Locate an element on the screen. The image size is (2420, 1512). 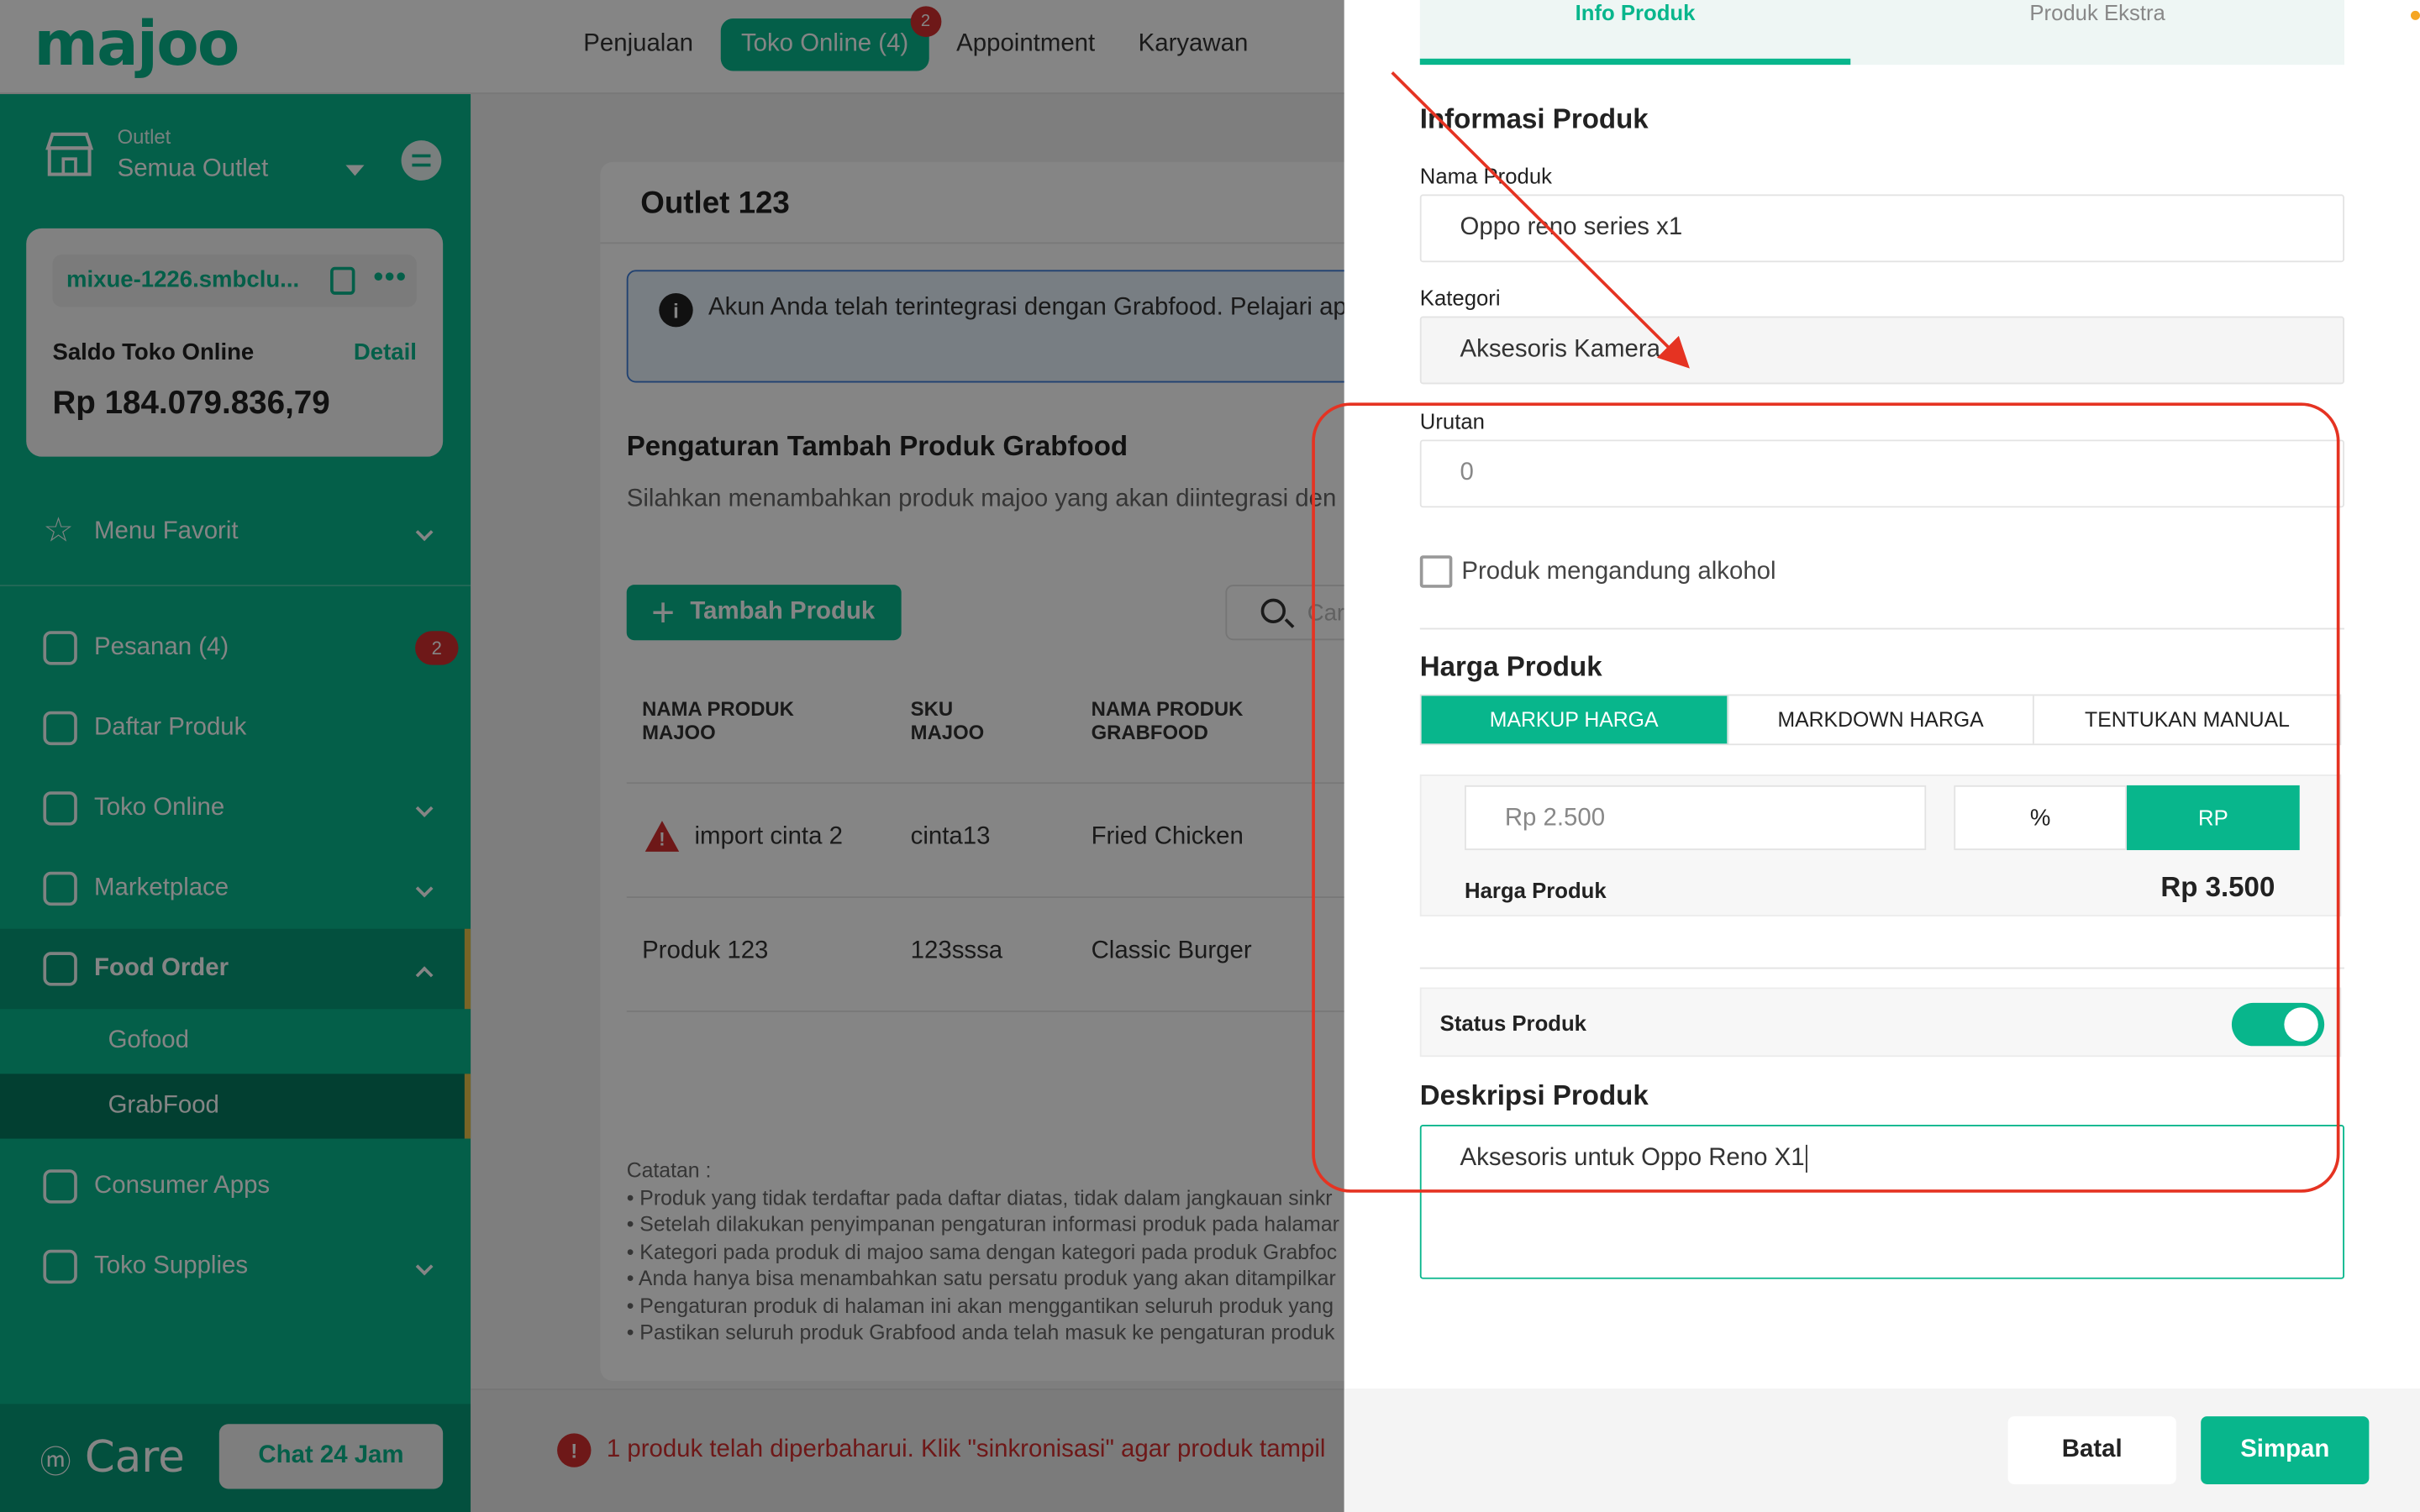
nama-produk-field: Oppo reno series x1 is located at coordinates (1882, 228).